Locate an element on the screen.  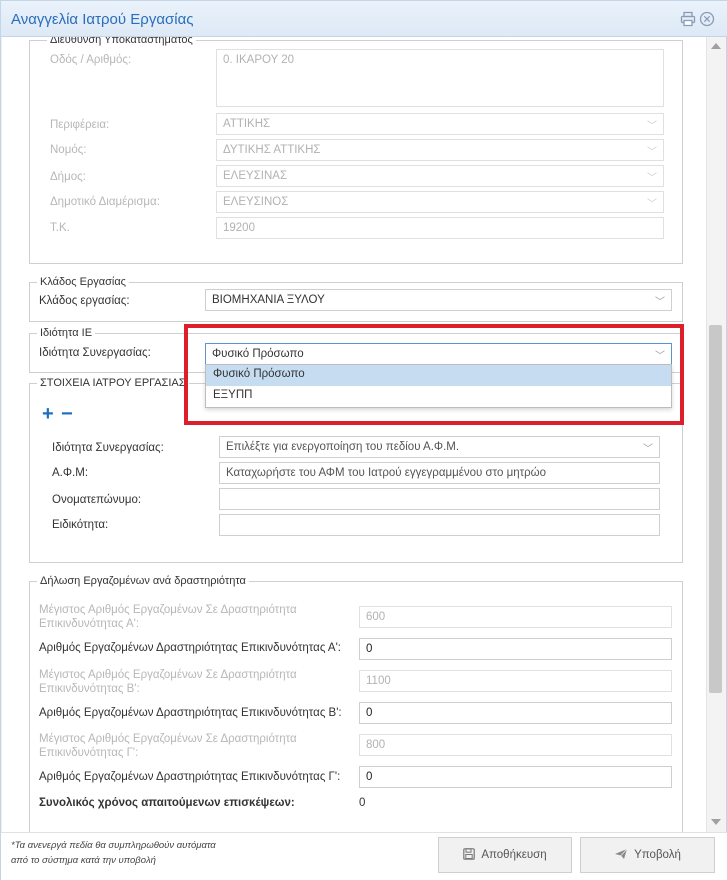
max-b-field: 1100 is located at coordinates (515, 681).